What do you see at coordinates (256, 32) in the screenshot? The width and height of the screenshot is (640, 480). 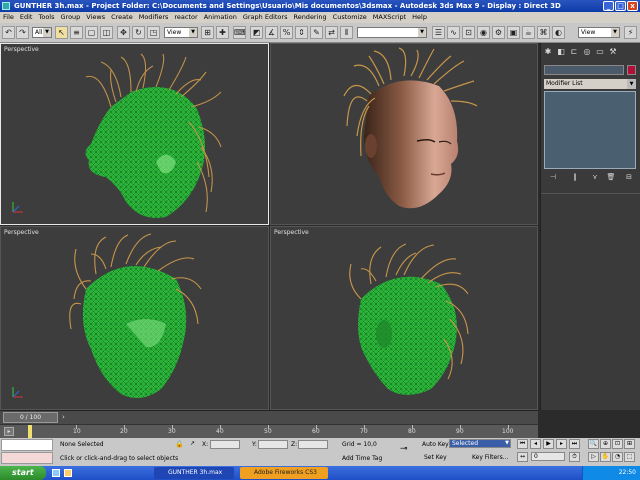 I see `snap-toggle-icon: ◩` at bounding box center [256, 32].